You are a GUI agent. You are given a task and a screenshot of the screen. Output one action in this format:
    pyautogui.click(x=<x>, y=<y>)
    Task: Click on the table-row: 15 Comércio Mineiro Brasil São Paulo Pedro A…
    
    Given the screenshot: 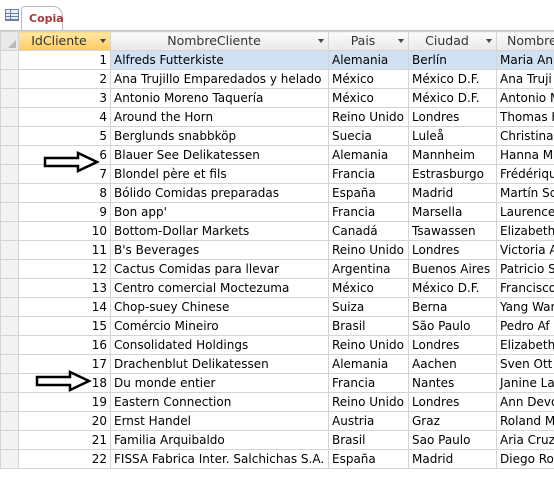 What is the action you would take?
    pyautogui.click(x=277, y=326)
    